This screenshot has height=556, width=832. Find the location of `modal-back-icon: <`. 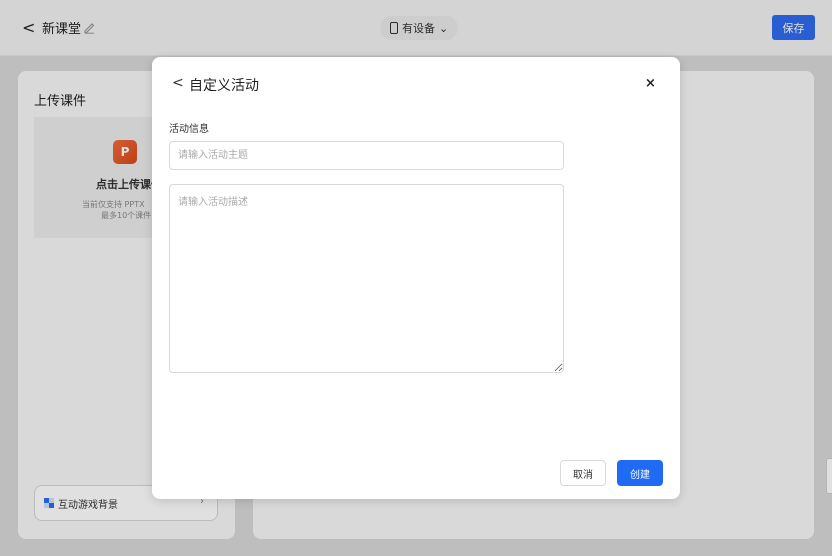

modal-back-icon: < is located at coordinates (178, 83).